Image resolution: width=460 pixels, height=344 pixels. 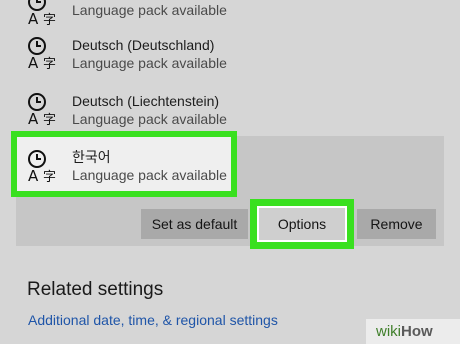 What do you see at coordinates (143, 45) in the screenshot?
I see `language-name: Deutsch (Deutschland)` at bounding box center [143, 45].